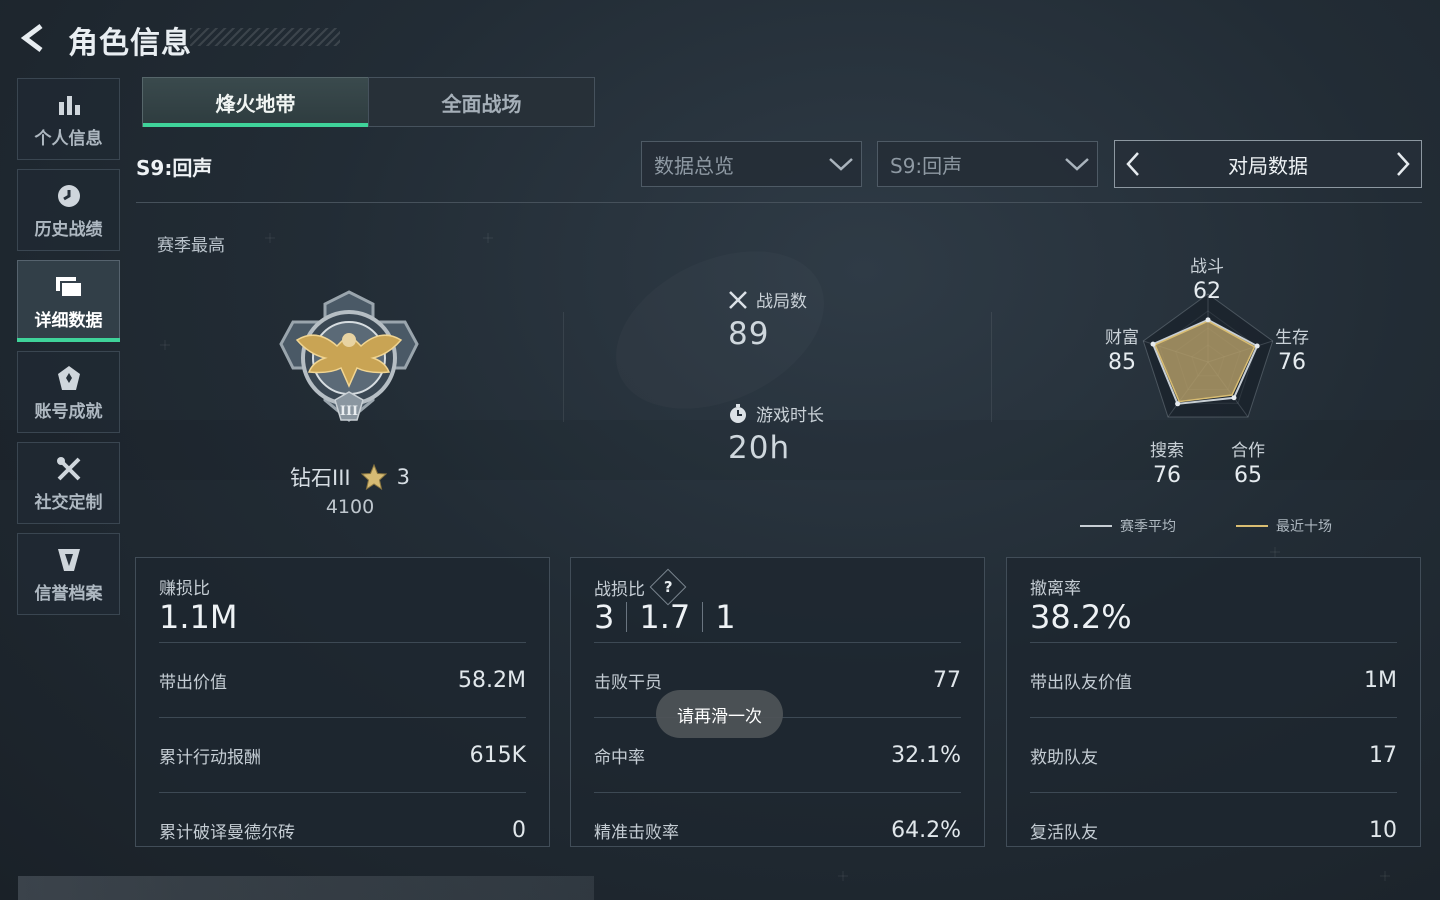 The height and width of the screenshot is (900, 1440). I want to click on rank-name: 钻石III, so click(320, 478).